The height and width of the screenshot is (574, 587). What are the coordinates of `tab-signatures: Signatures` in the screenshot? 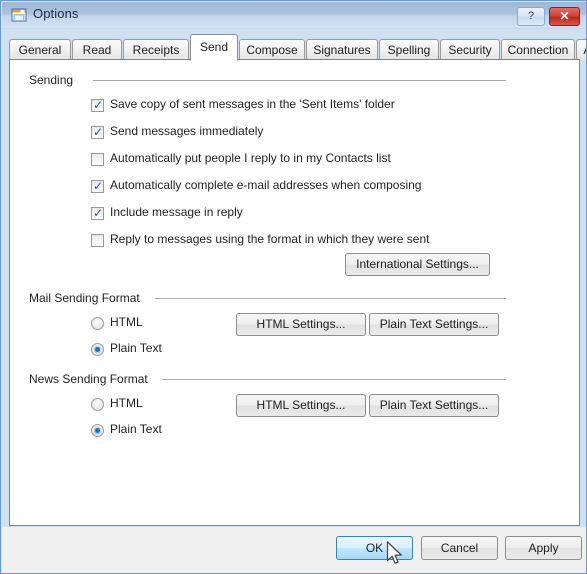 It's located at (342, 49).